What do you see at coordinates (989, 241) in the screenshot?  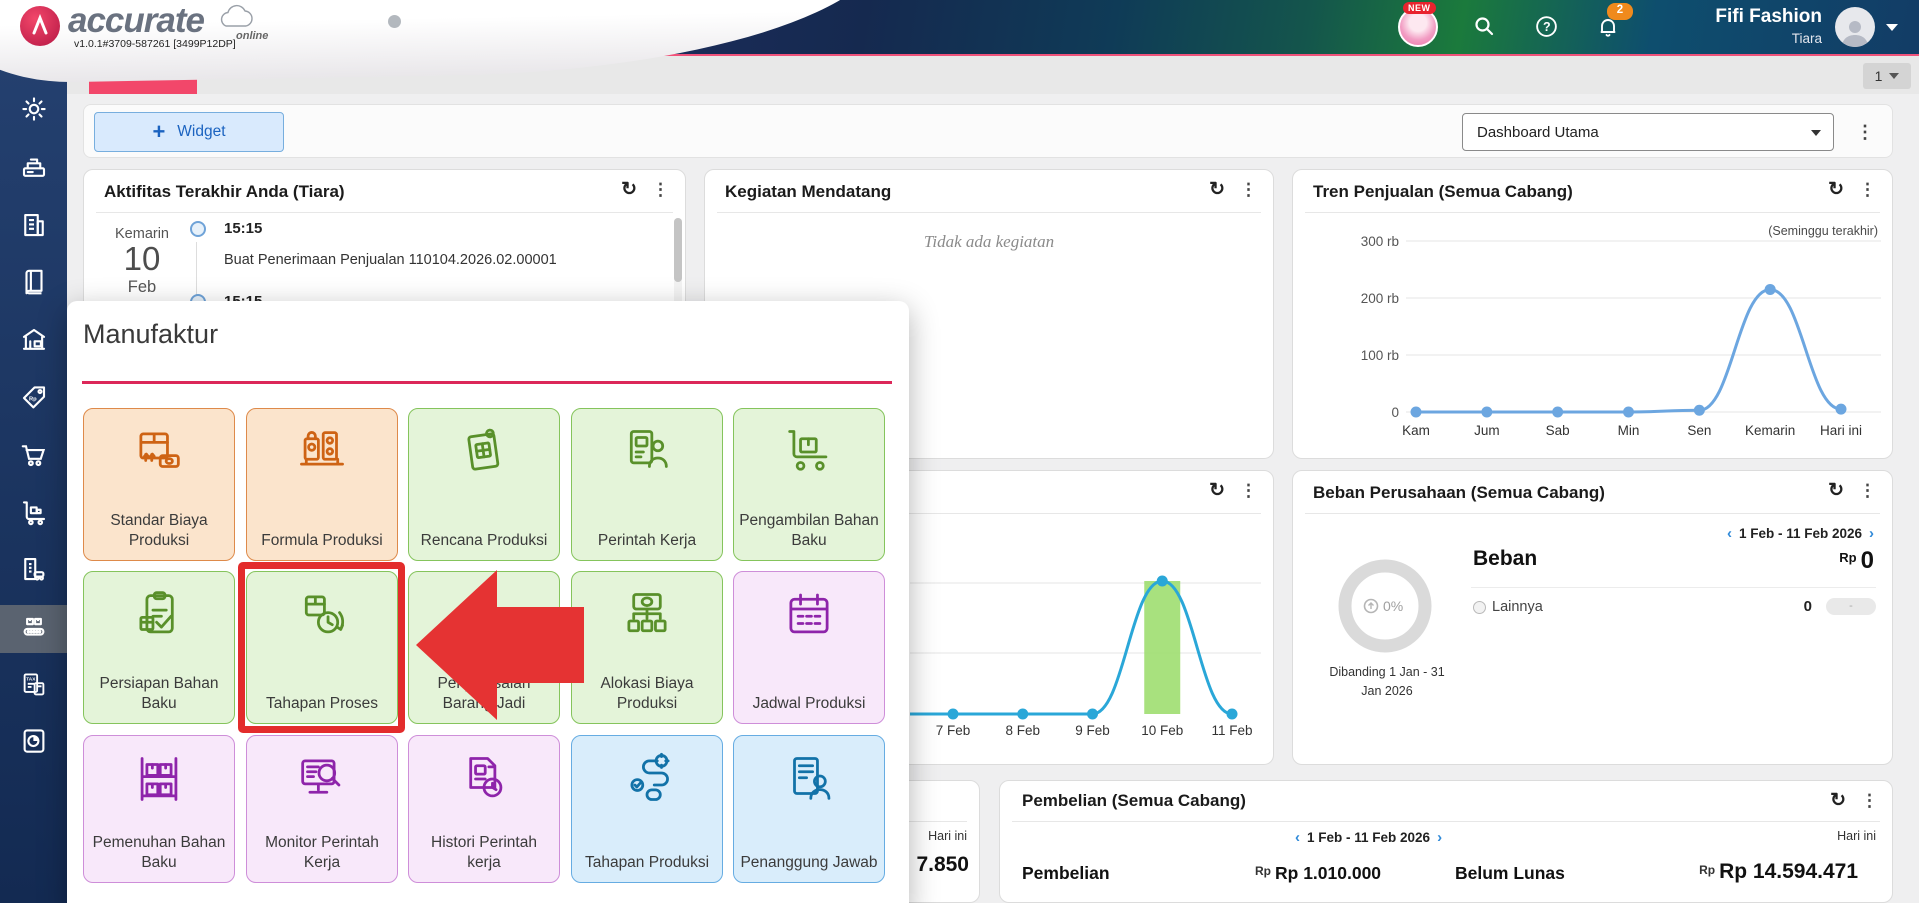 I see `upcoming-empty-text: Tidak ada kegiatan` at bounding box center [989, 241].